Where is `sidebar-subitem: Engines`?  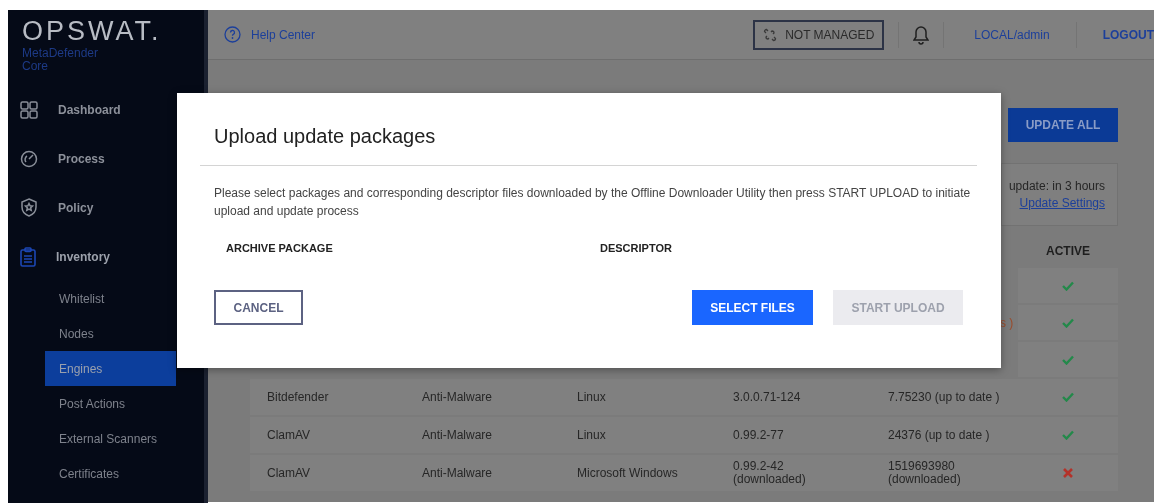
sidebar-subitem: Engines is located at coordinates (110, 368).